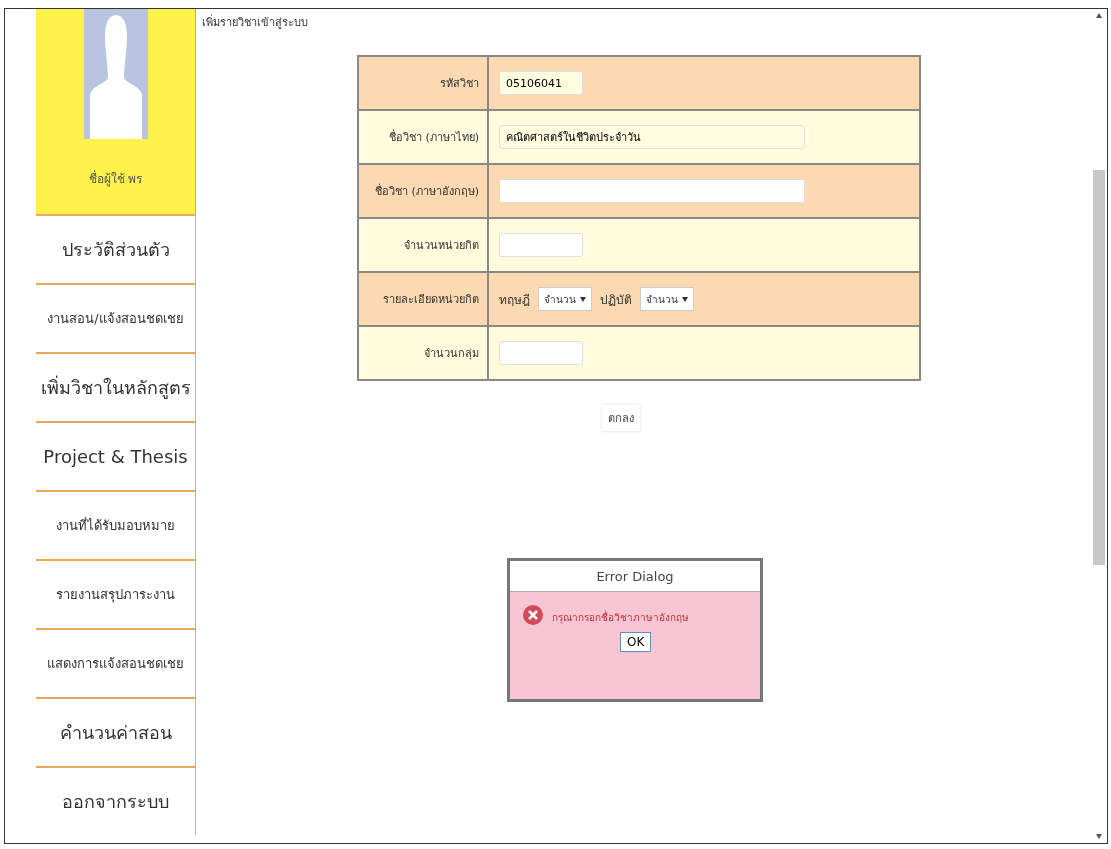  What do you see at coordinates (424, 245) in the screenshot?
I see `field-label: จำนวนหน่วยกิต` at bounding box center [424, 245].